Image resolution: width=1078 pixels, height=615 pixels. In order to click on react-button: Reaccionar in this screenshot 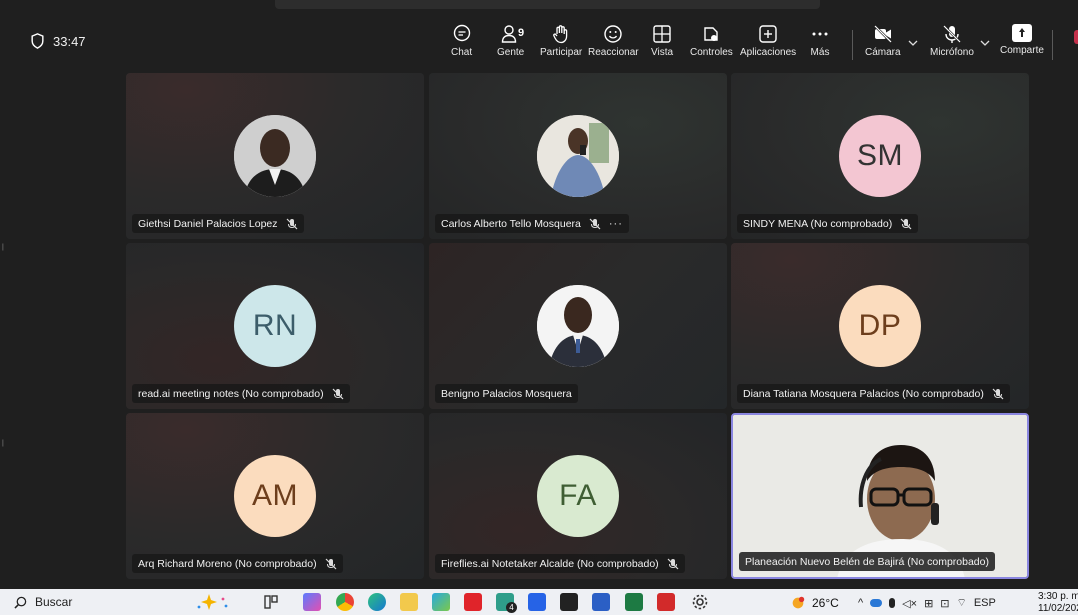, I will do `click(613, 41)`.